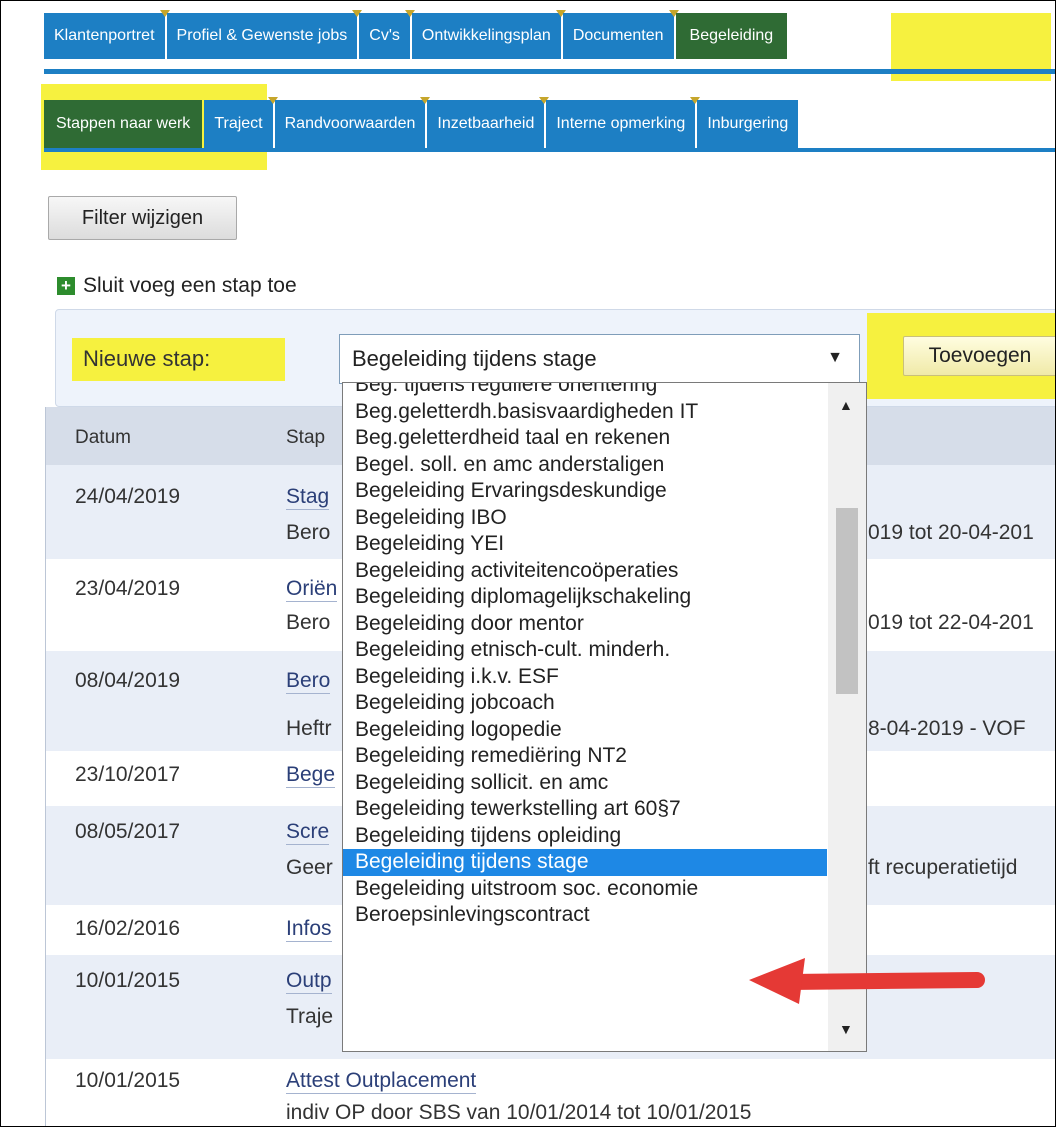 This screenshot has width=1056, height=1127. What do you see at coordinates (308, 681) in the screenshot?
I see `row-step-link: Bero` at bounding box center [308, 681].